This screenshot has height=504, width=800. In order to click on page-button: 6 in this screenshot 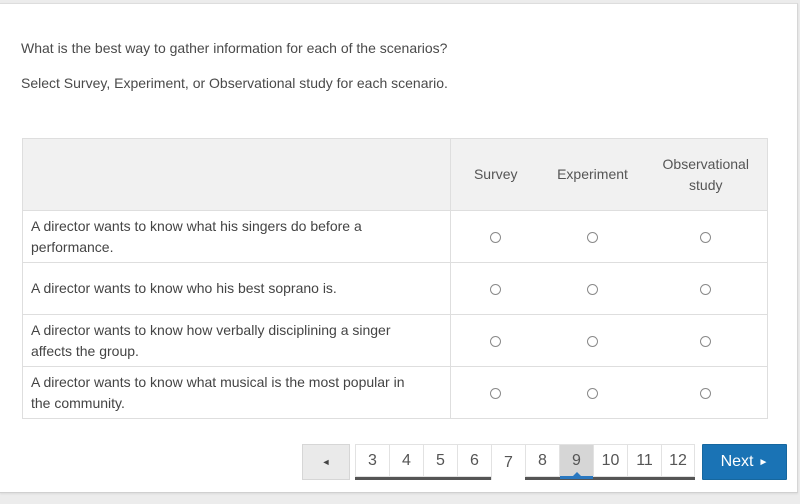, I will do `click(474, 460)`.